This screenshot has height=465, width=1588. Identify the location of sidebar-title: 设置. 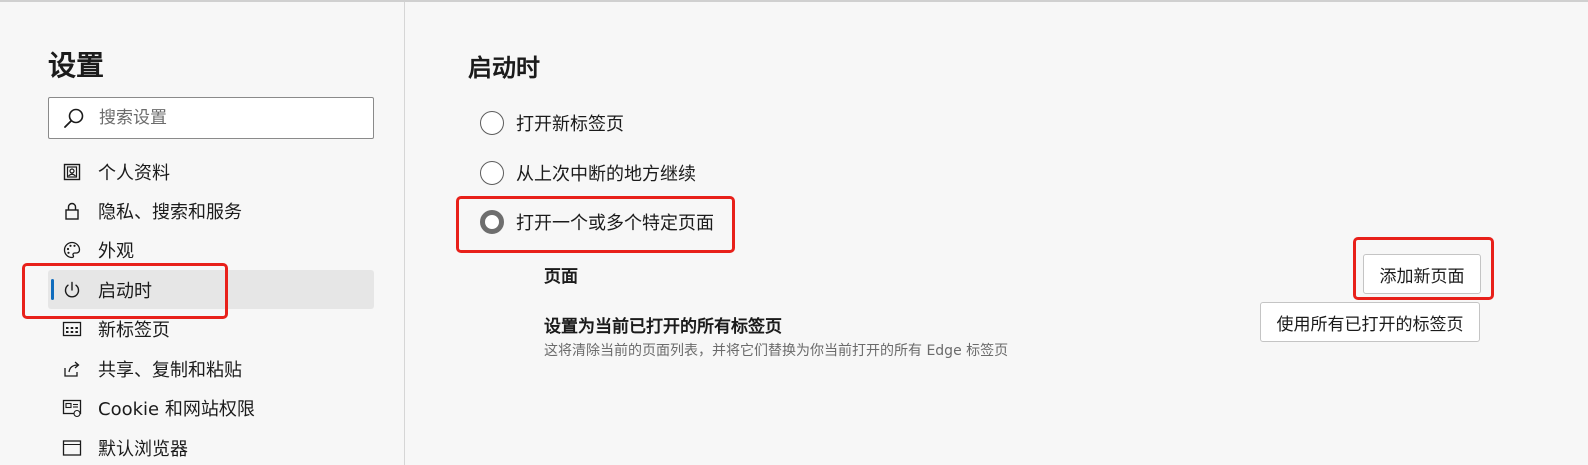
(76, 65).